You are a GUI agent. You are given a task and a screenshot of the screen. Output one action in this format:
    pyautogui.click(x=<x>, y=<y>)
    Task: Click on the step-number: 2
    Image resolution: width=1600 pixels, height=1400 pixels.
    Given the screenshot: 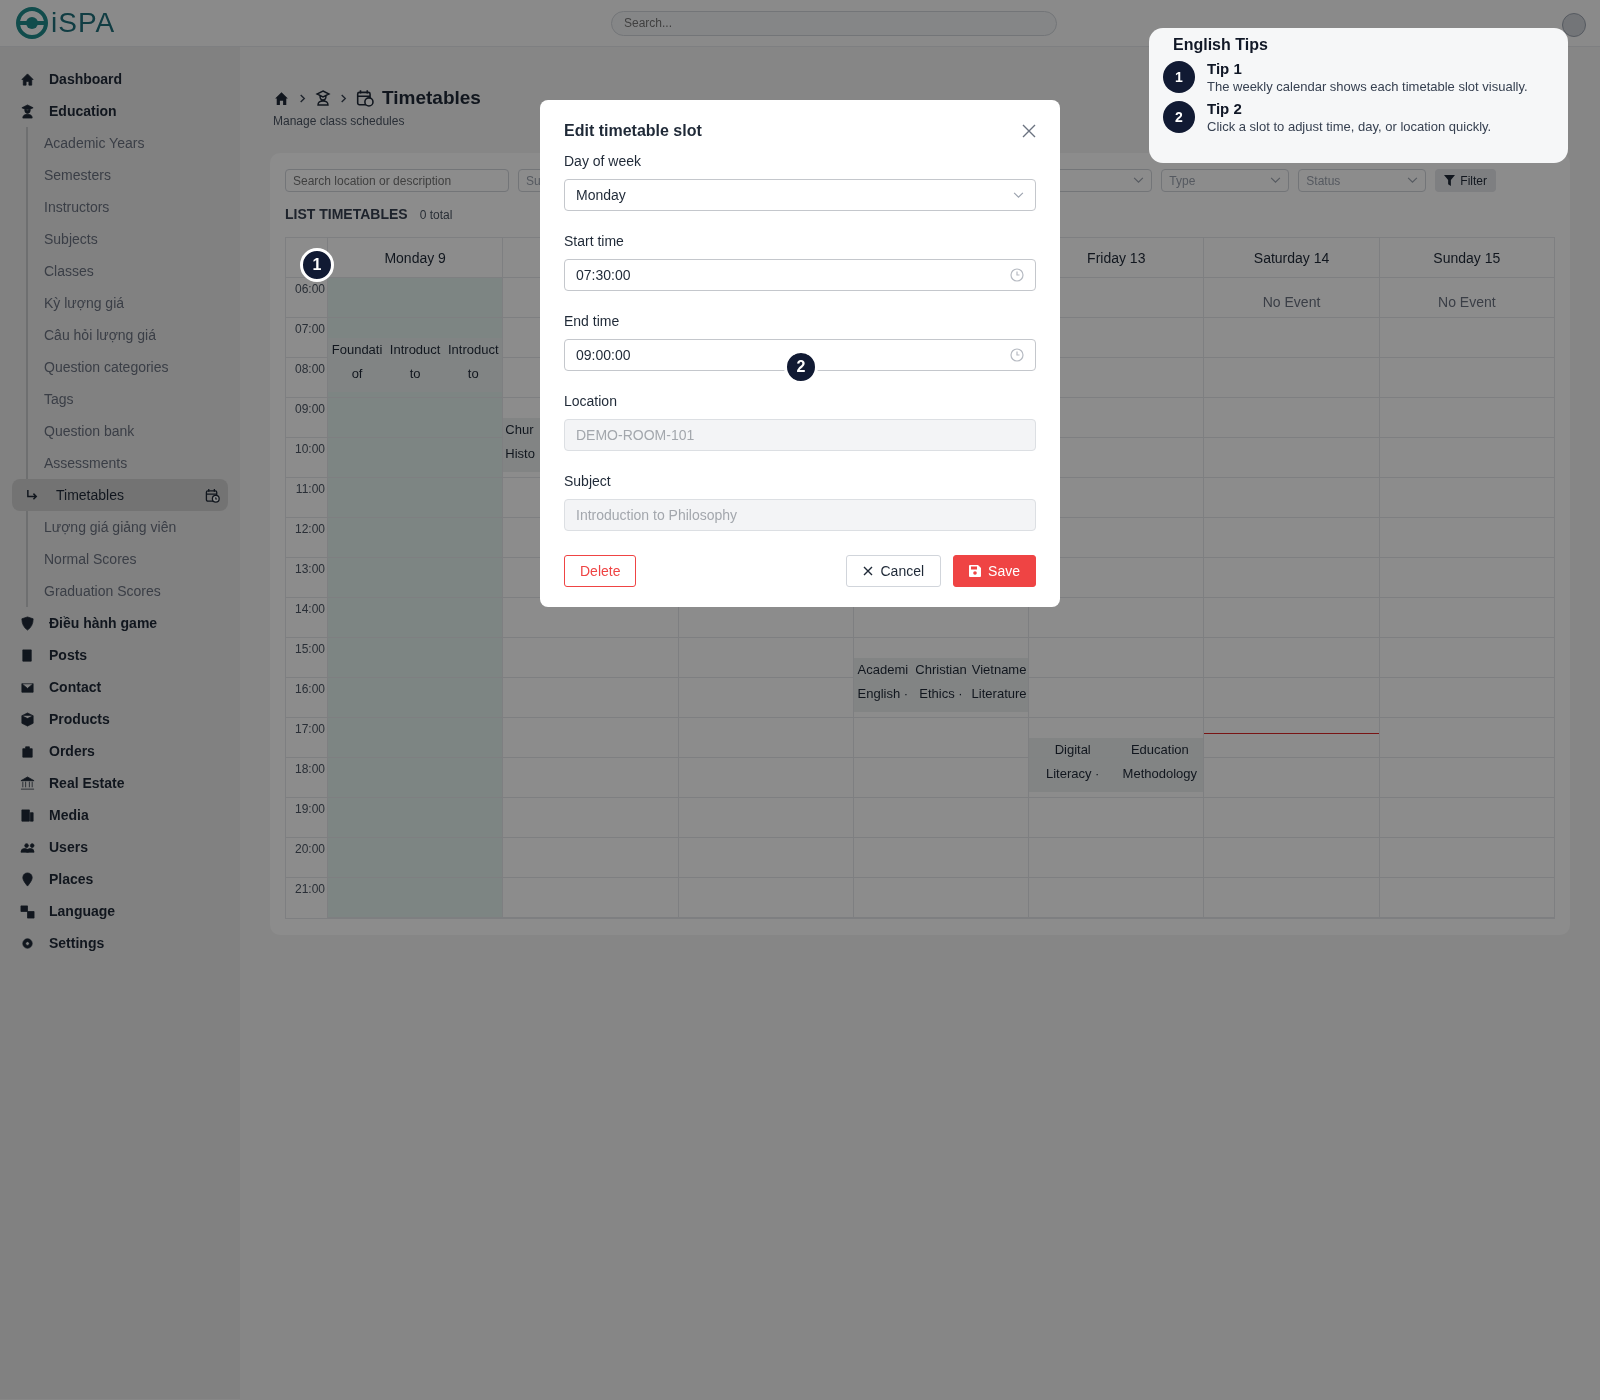 What is the action you would take?
    pyautogui.click(x=1179, y=117)
    